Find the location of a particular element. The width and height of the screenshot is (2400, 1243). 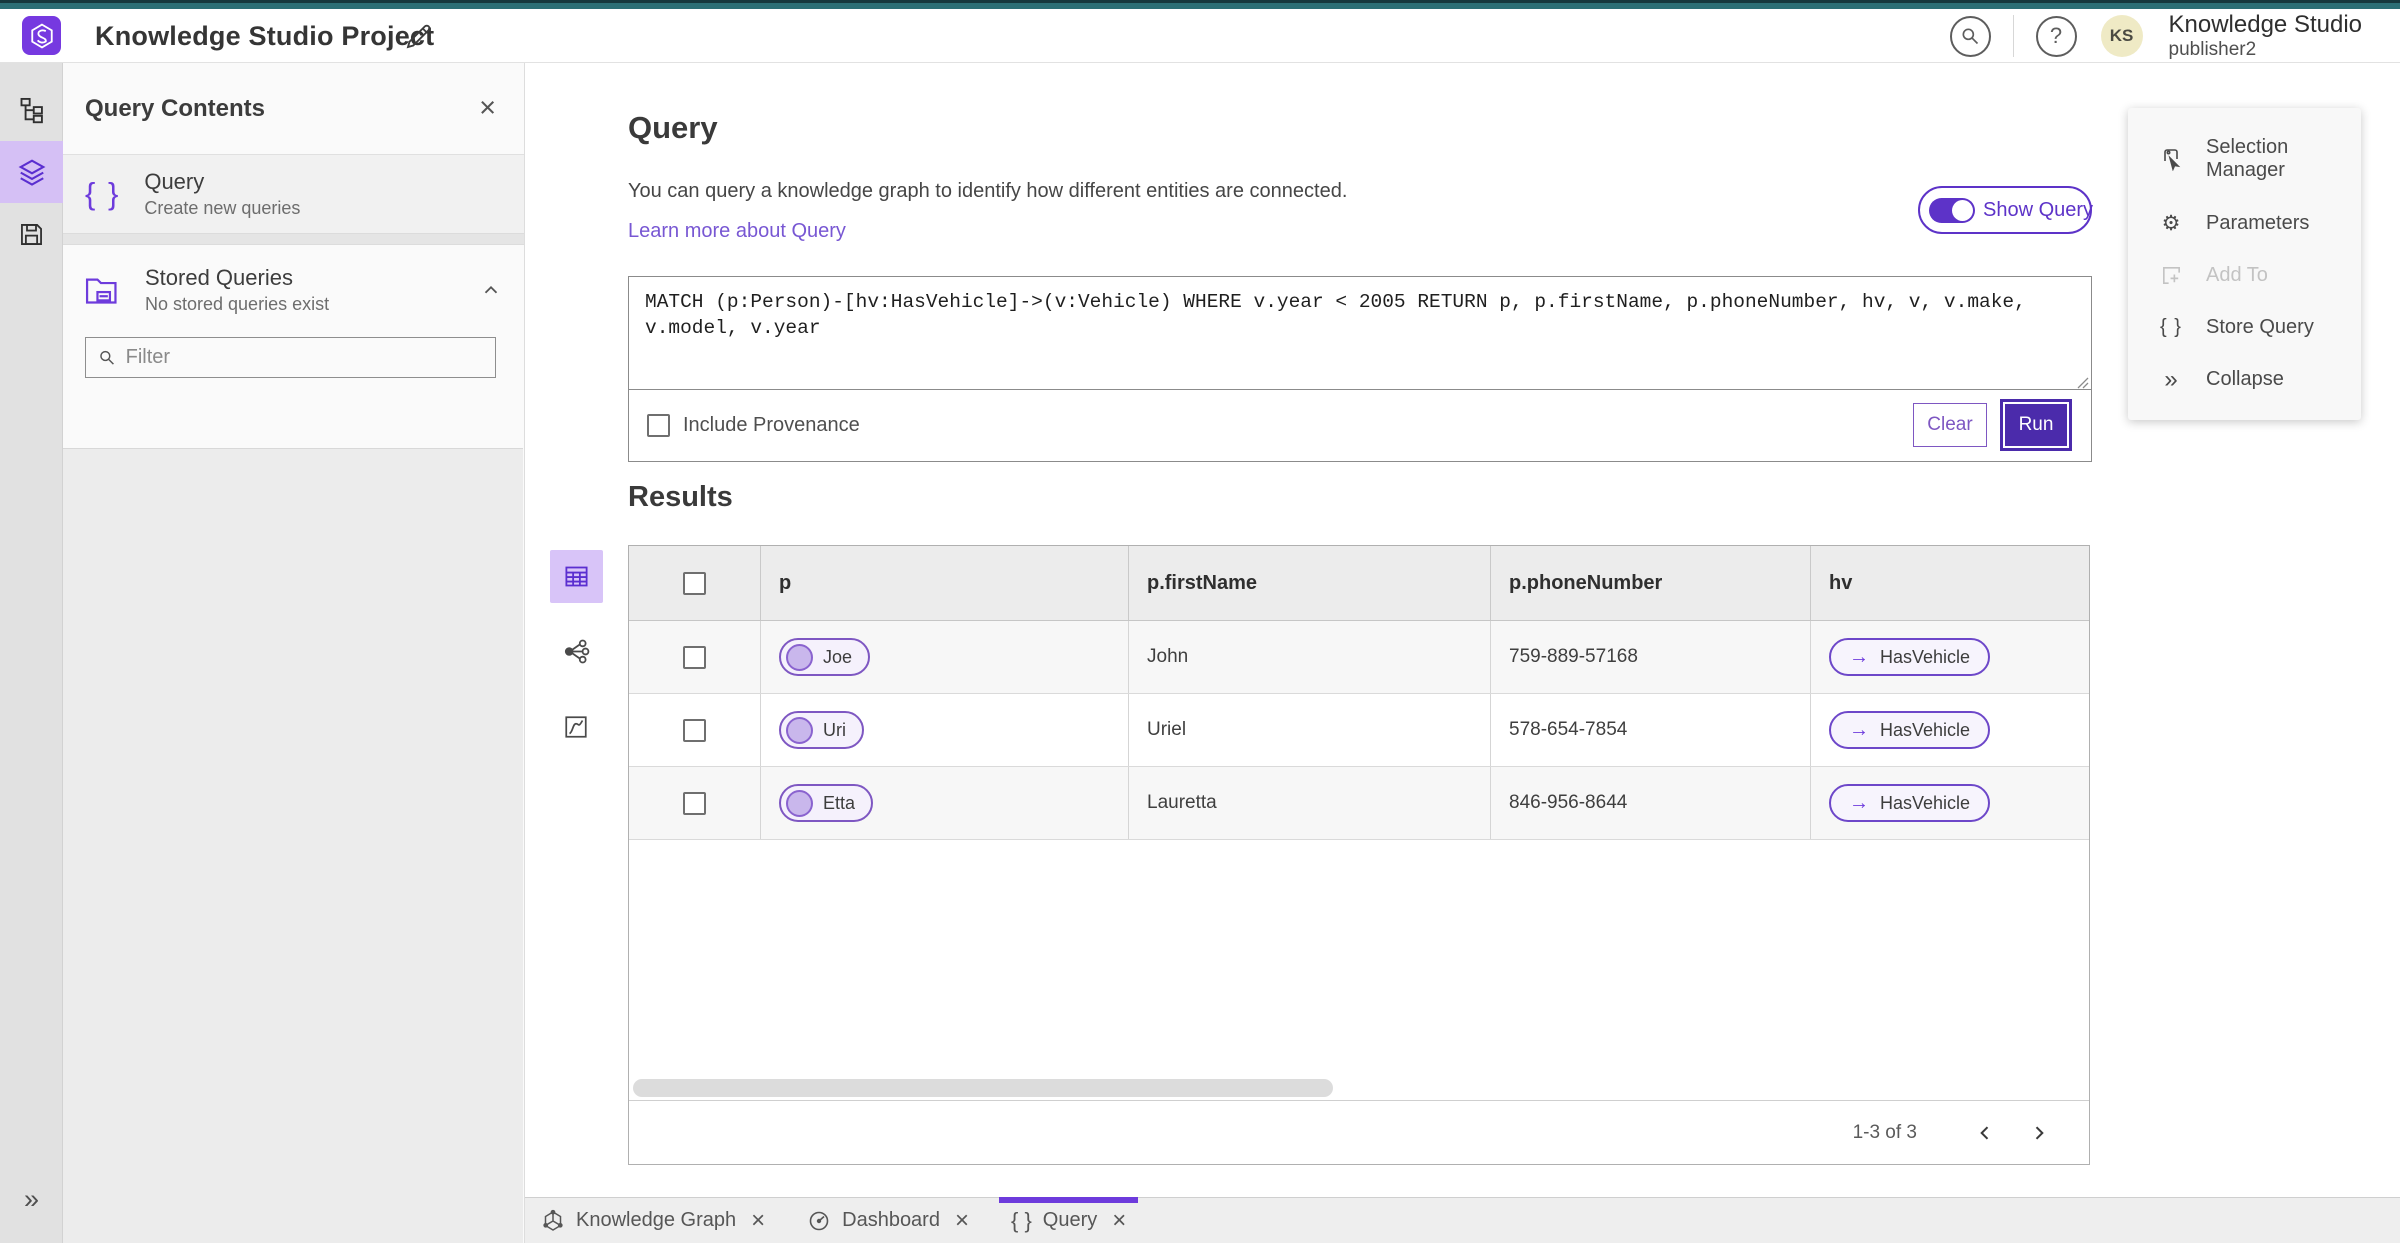

gear-icon: ⚙ is located at coordinates (2171, 223).